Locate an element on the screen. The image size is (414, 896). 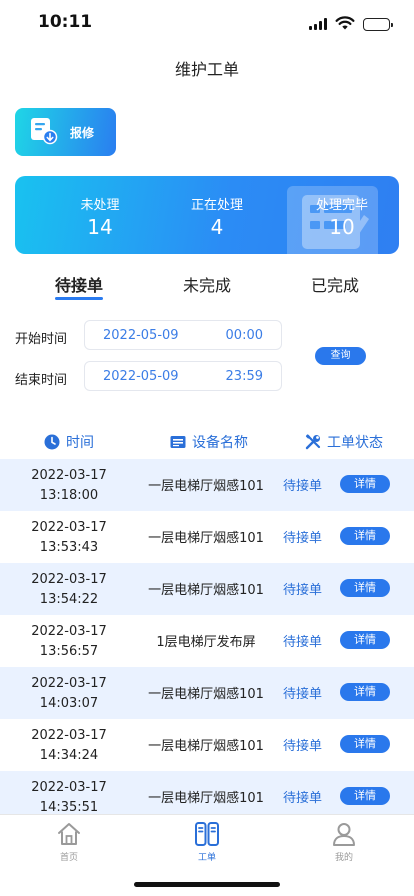
stats-card: 未处理 14 正在处理 4 处理完毕 10 is located at coordinates (207, 215).